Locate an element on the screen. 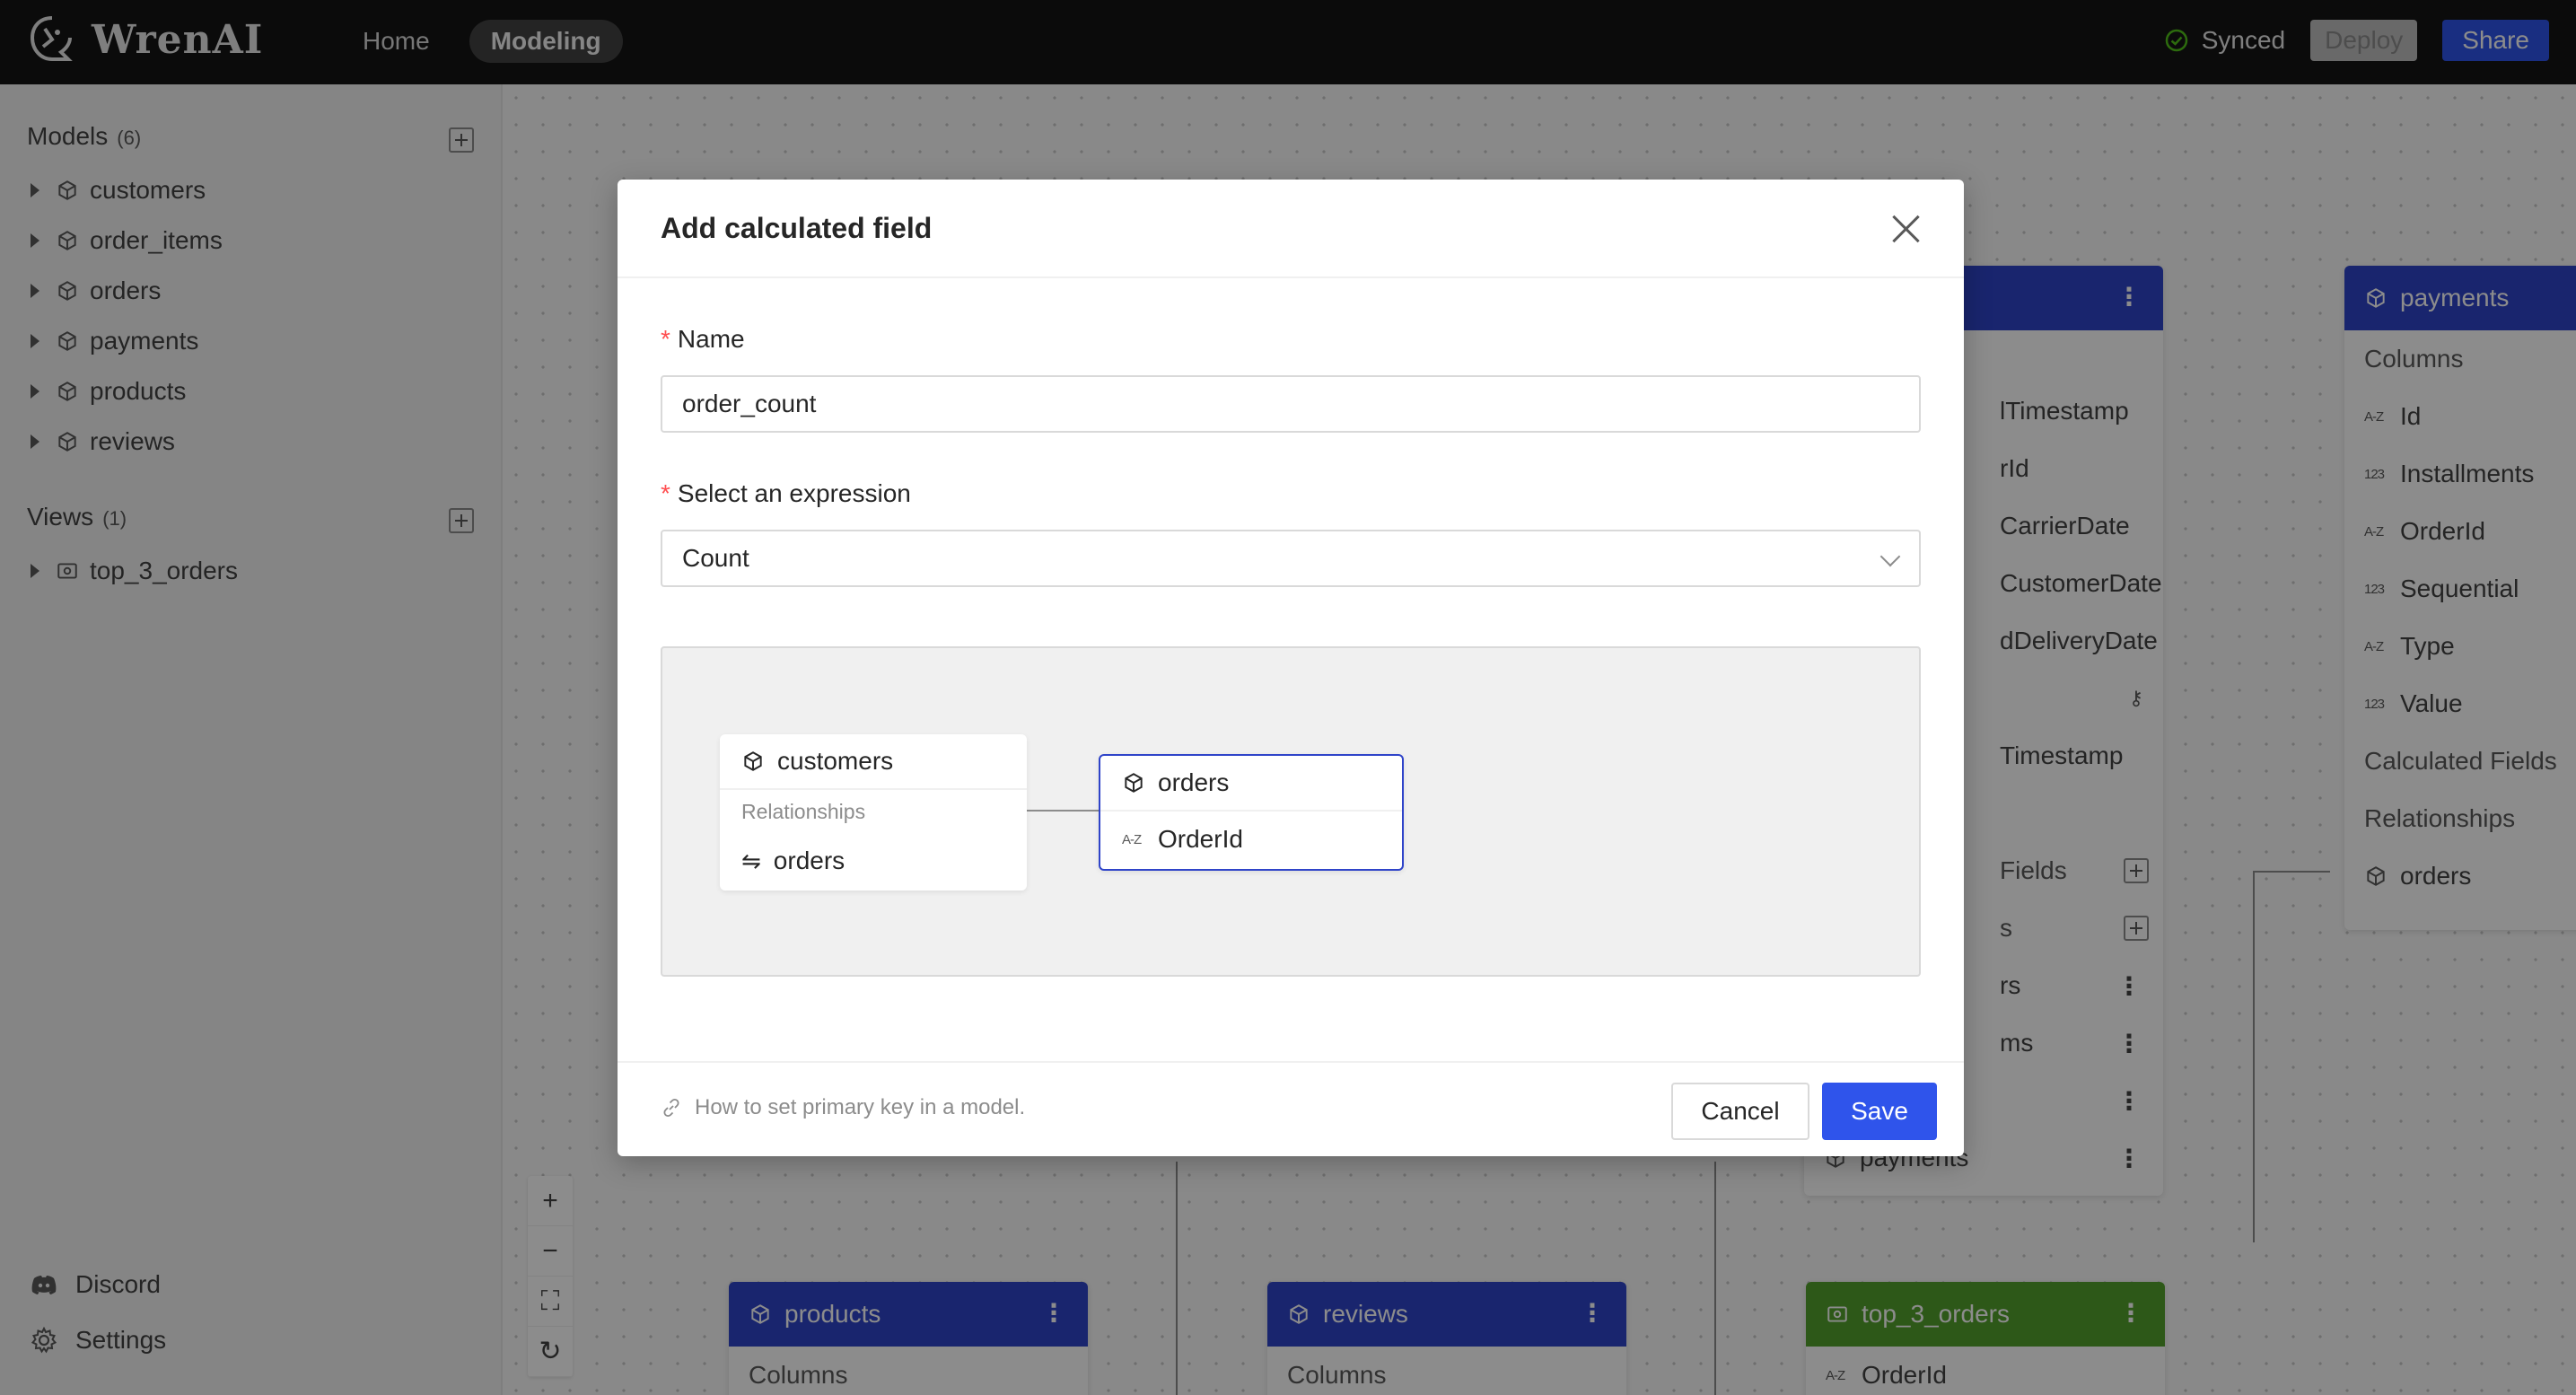 The image size is (2576, 1395). help-link: How to set primary key in a model. is located at coordinates (843, 1107).